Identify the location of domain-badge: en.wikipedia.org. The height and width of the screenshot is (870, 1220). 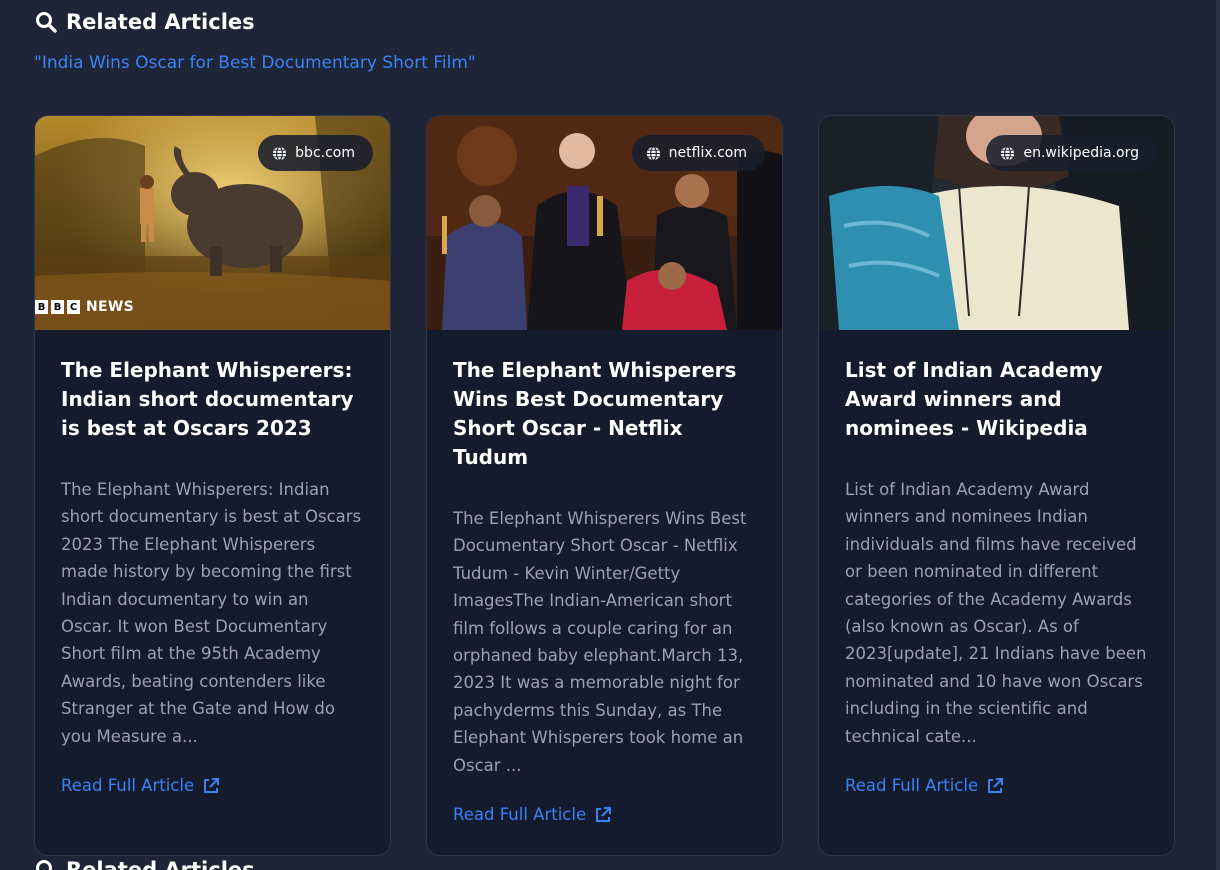
(1071, 153).